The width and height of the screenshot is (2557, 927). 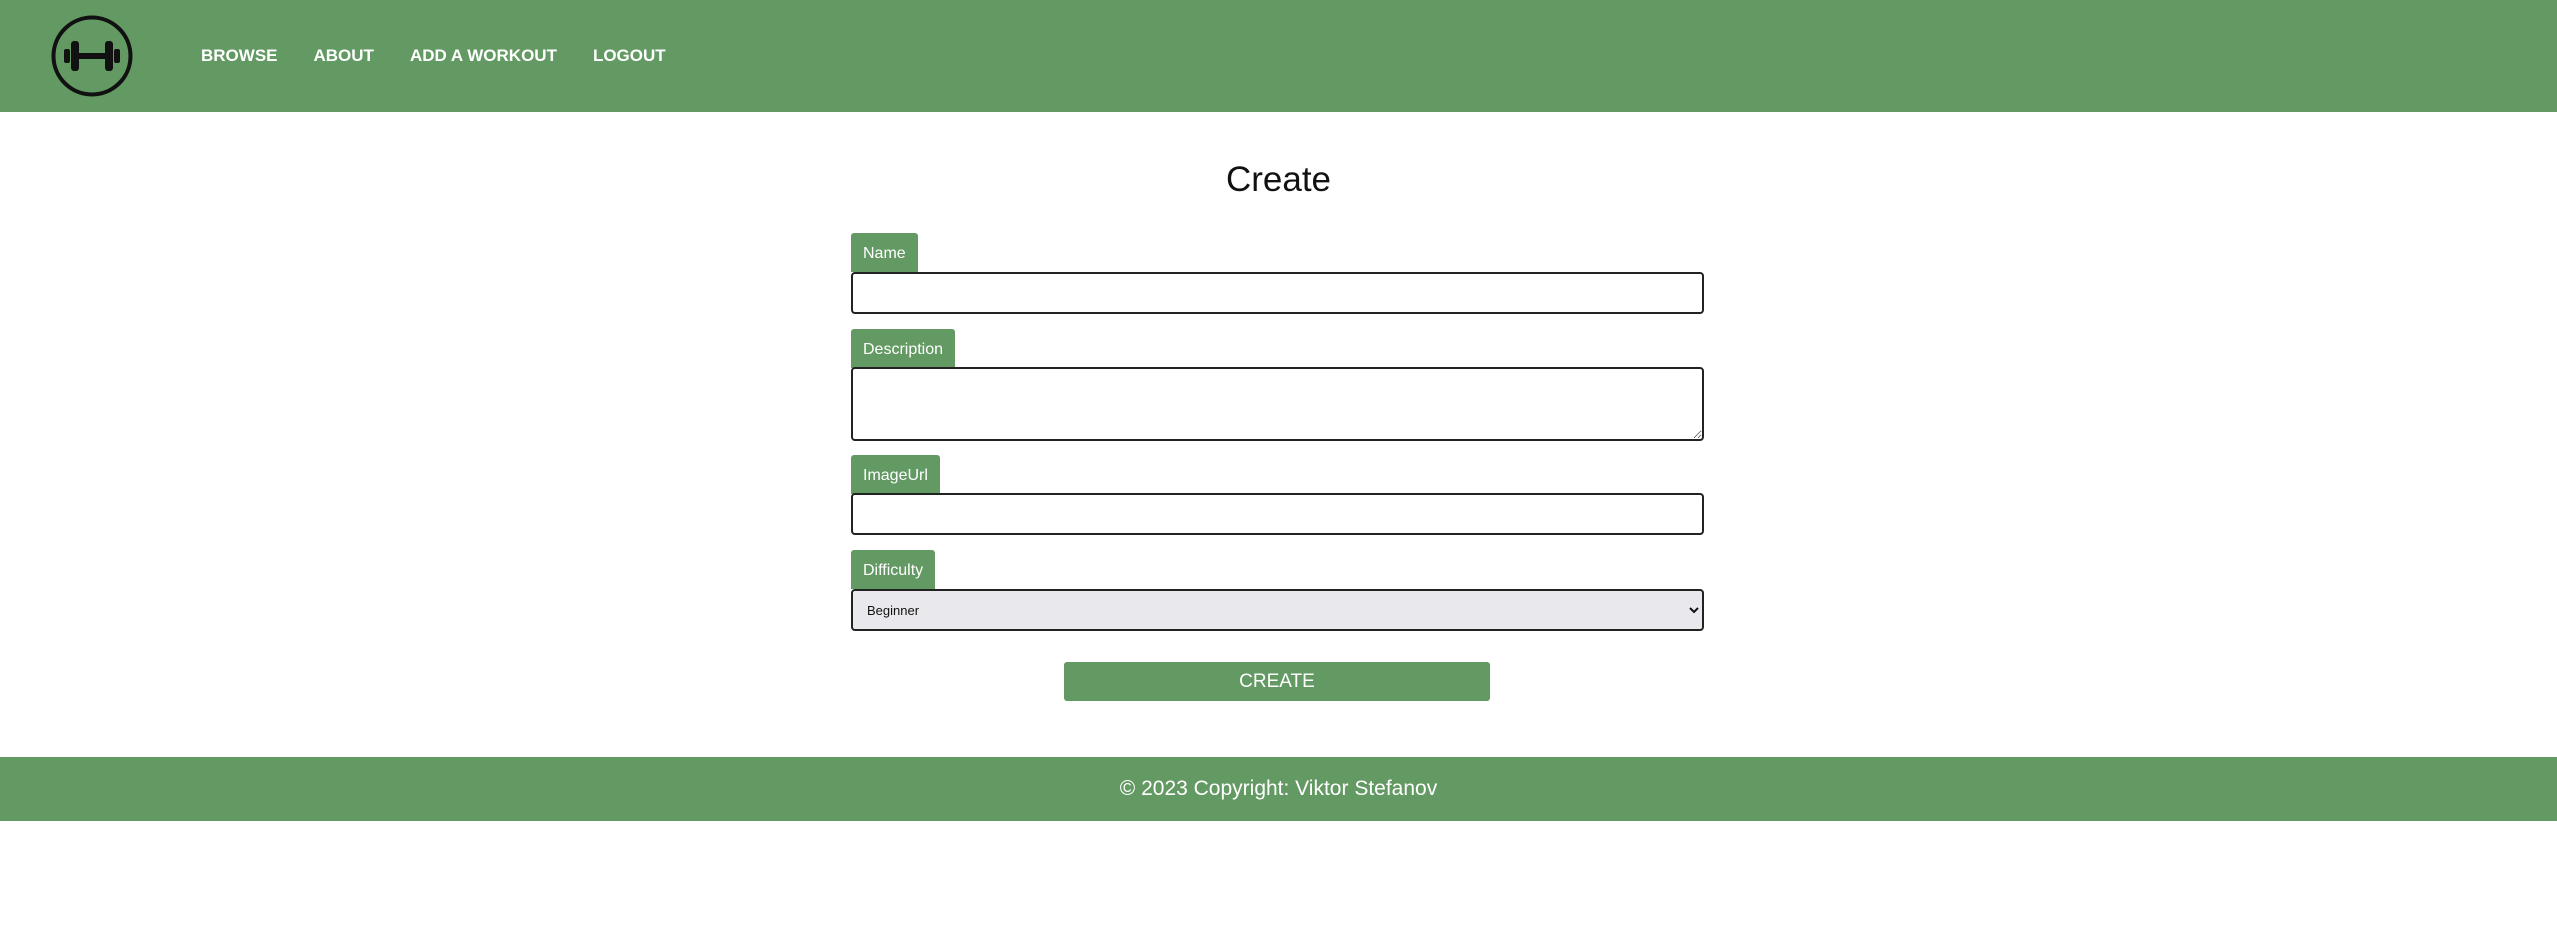 I want to click on description-textarea, so click(x=1277, y=404).